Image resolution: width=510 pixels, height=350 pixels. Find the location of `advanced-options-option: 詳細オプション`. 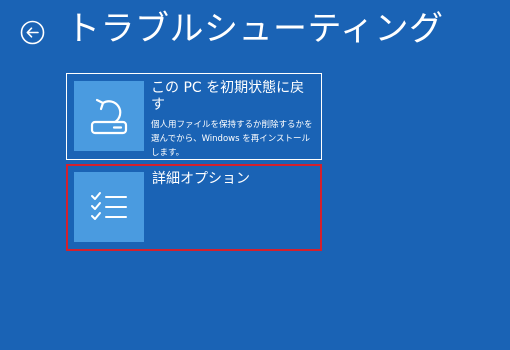

advanced-options-option: 詳細オプション is located at coordinates (194, 207).